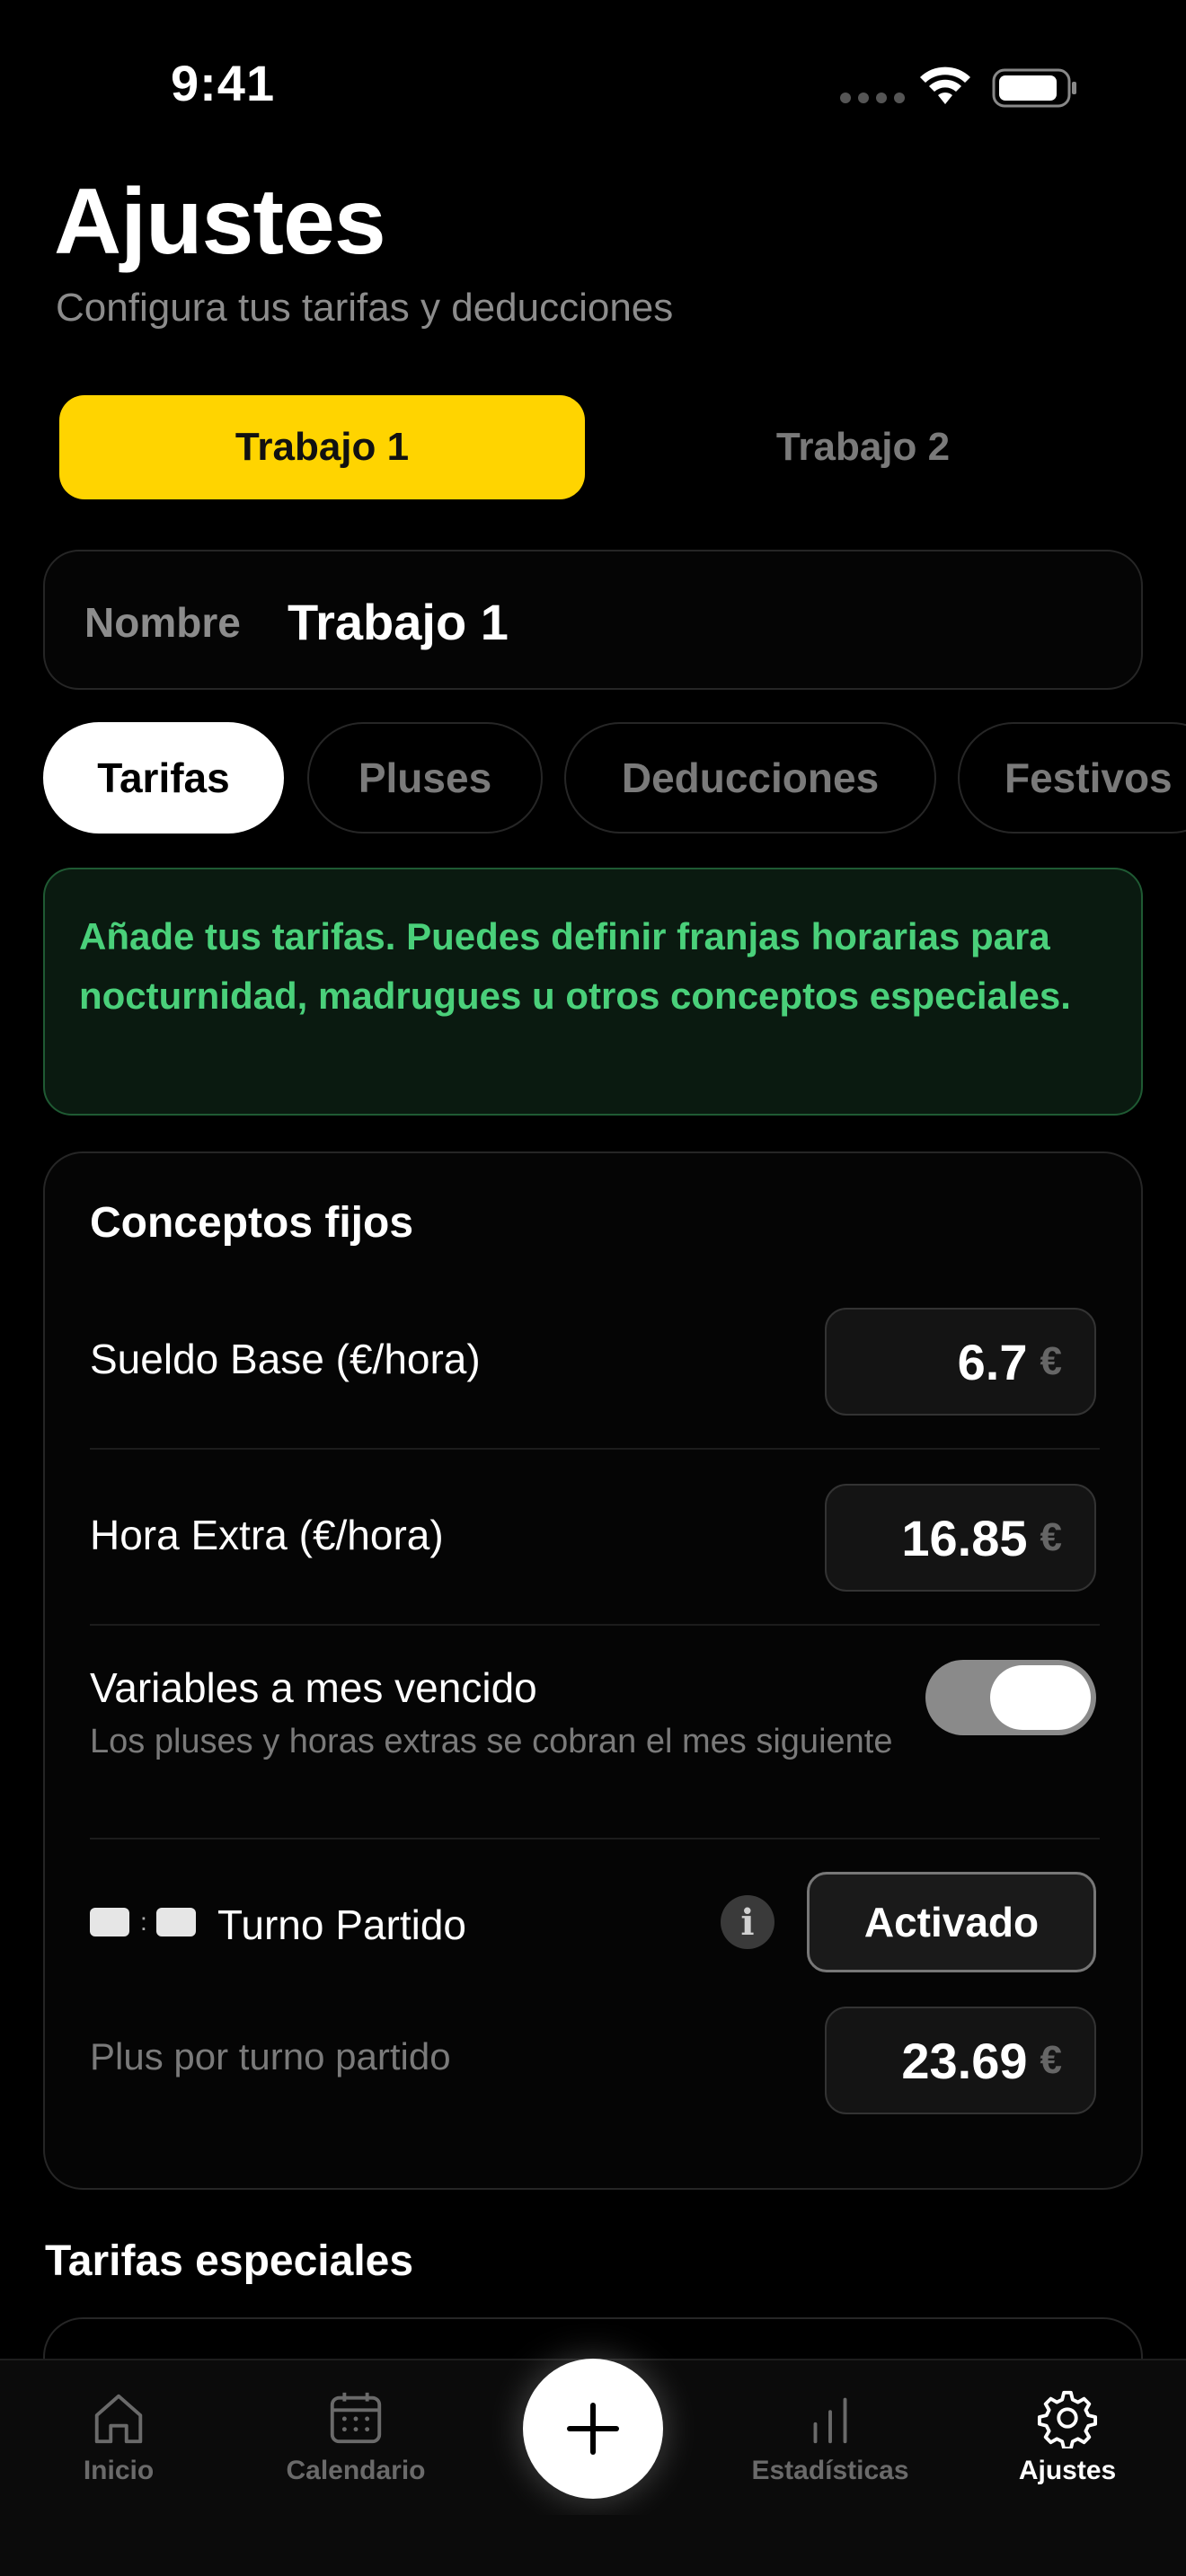 The height and width of the screenshot is (2576, 1186). I want to click on status-time: 9:41, so click(223, 83).